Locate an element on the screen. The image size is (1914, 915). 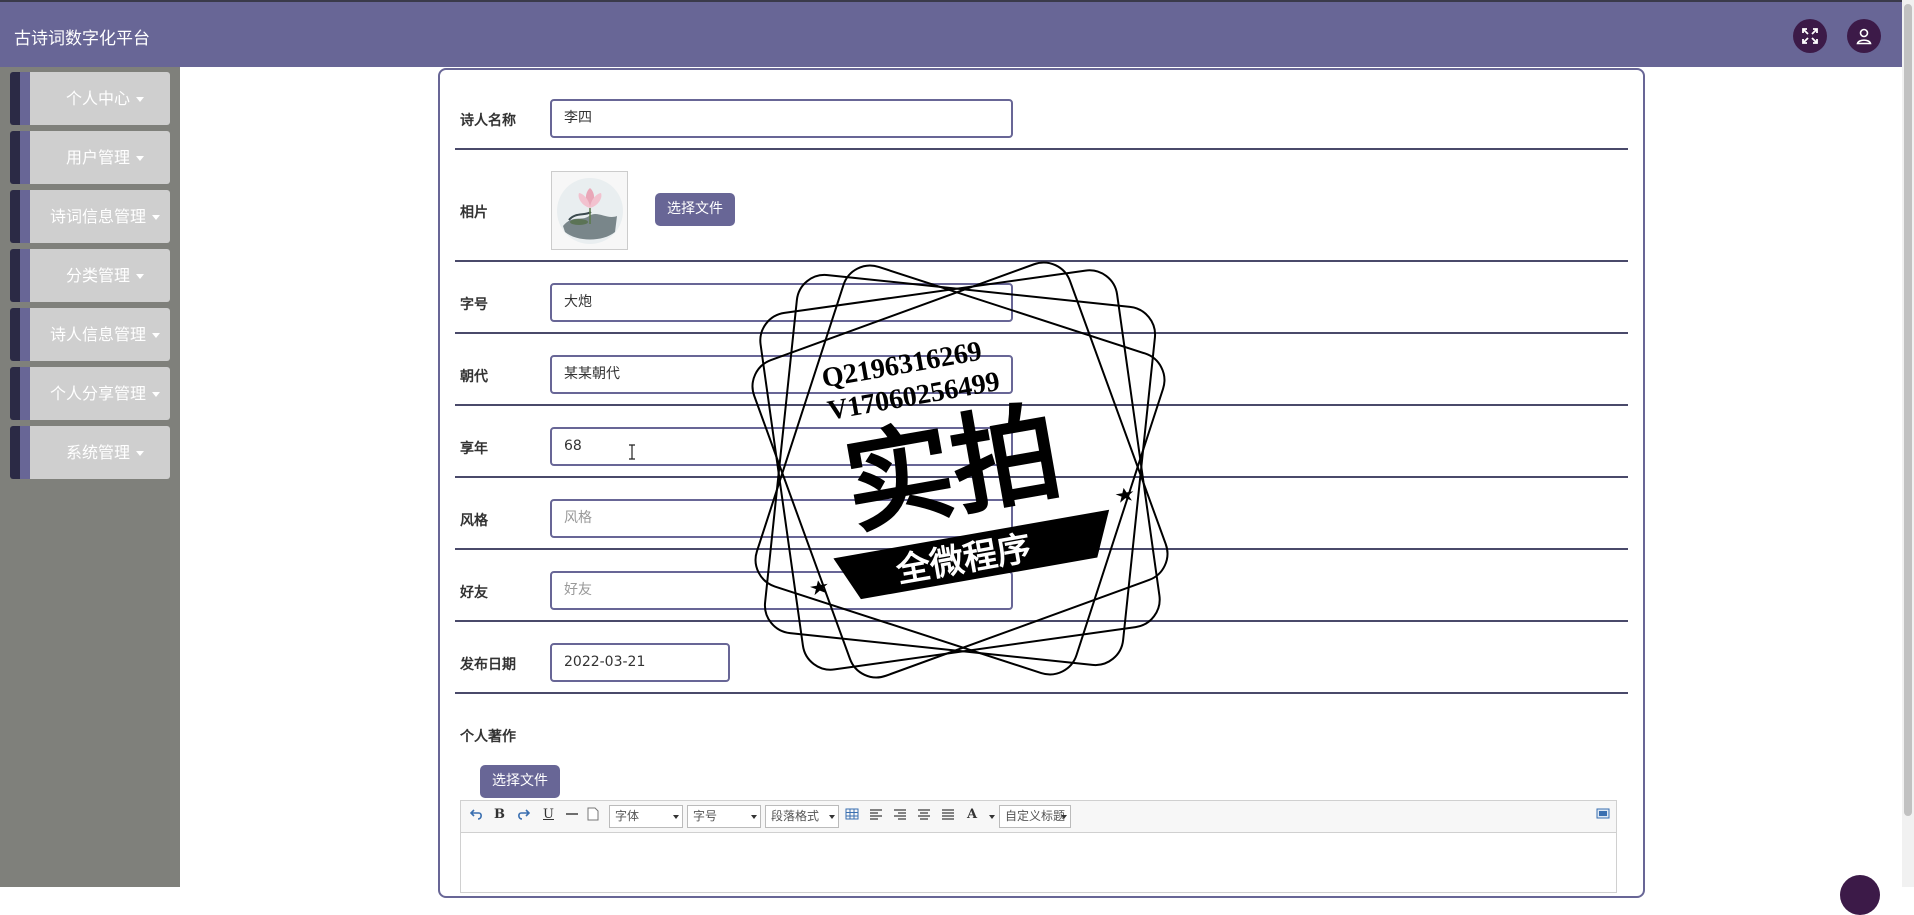
watermark-stamp: Q2196316269 V17060256499 实拍 全微程序 is located at coordinates (960, 470).